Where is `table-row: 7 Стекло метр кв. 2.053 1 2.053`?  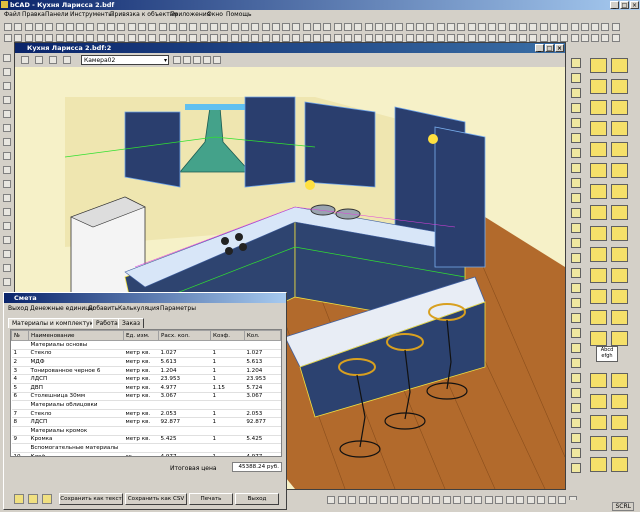
table-row: 7 Стекло метр кв. 2.053 1 2.053 is located at coordinates (146, 414).